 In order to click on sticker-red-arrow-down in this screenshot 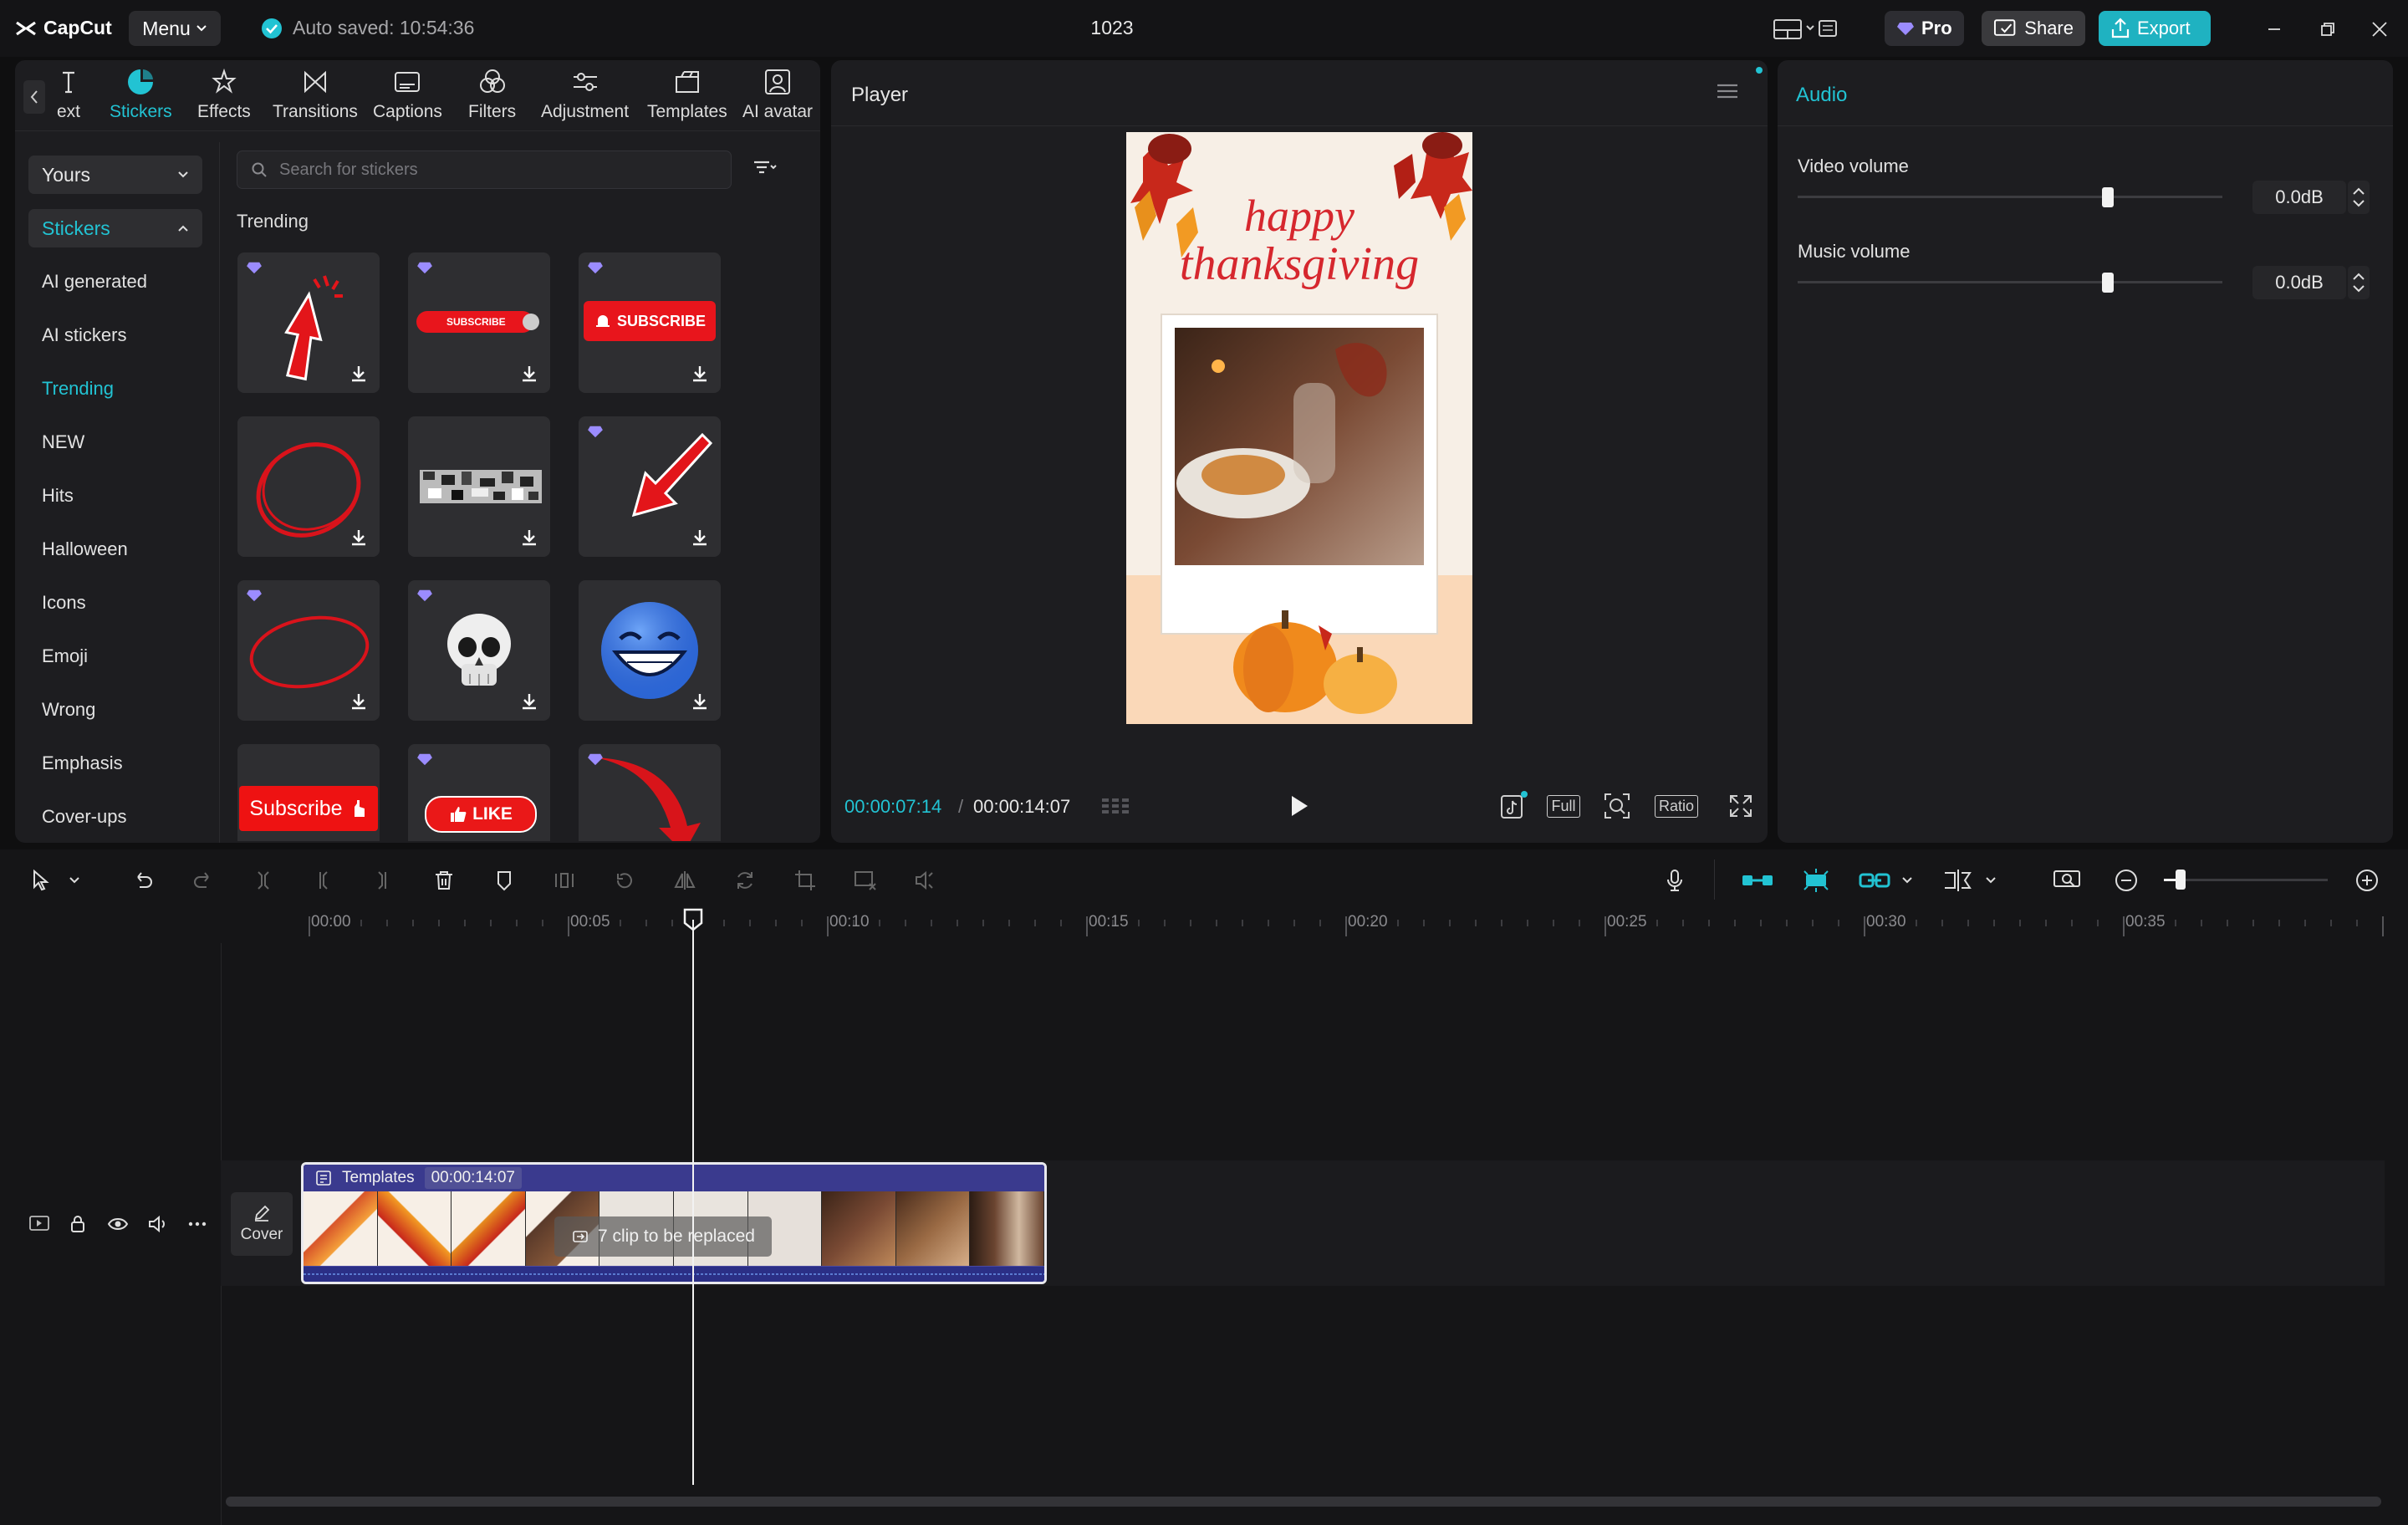, I will do `click(650, 486)`.